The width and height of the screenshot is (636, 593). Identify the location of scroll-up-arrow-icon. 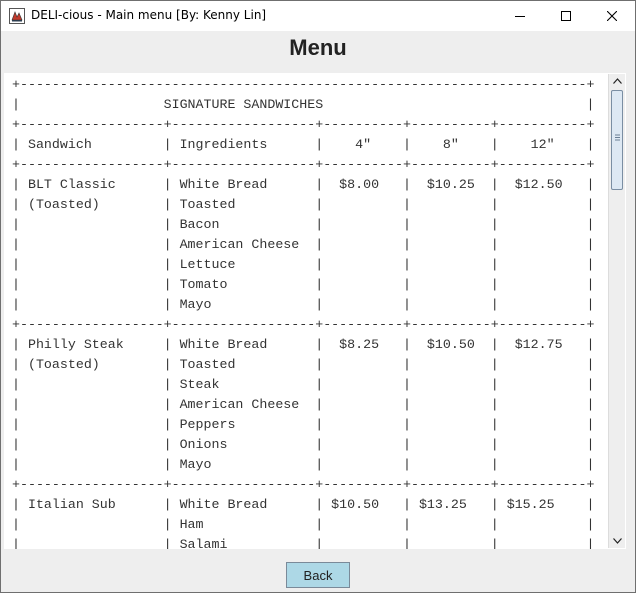
(617, 81).